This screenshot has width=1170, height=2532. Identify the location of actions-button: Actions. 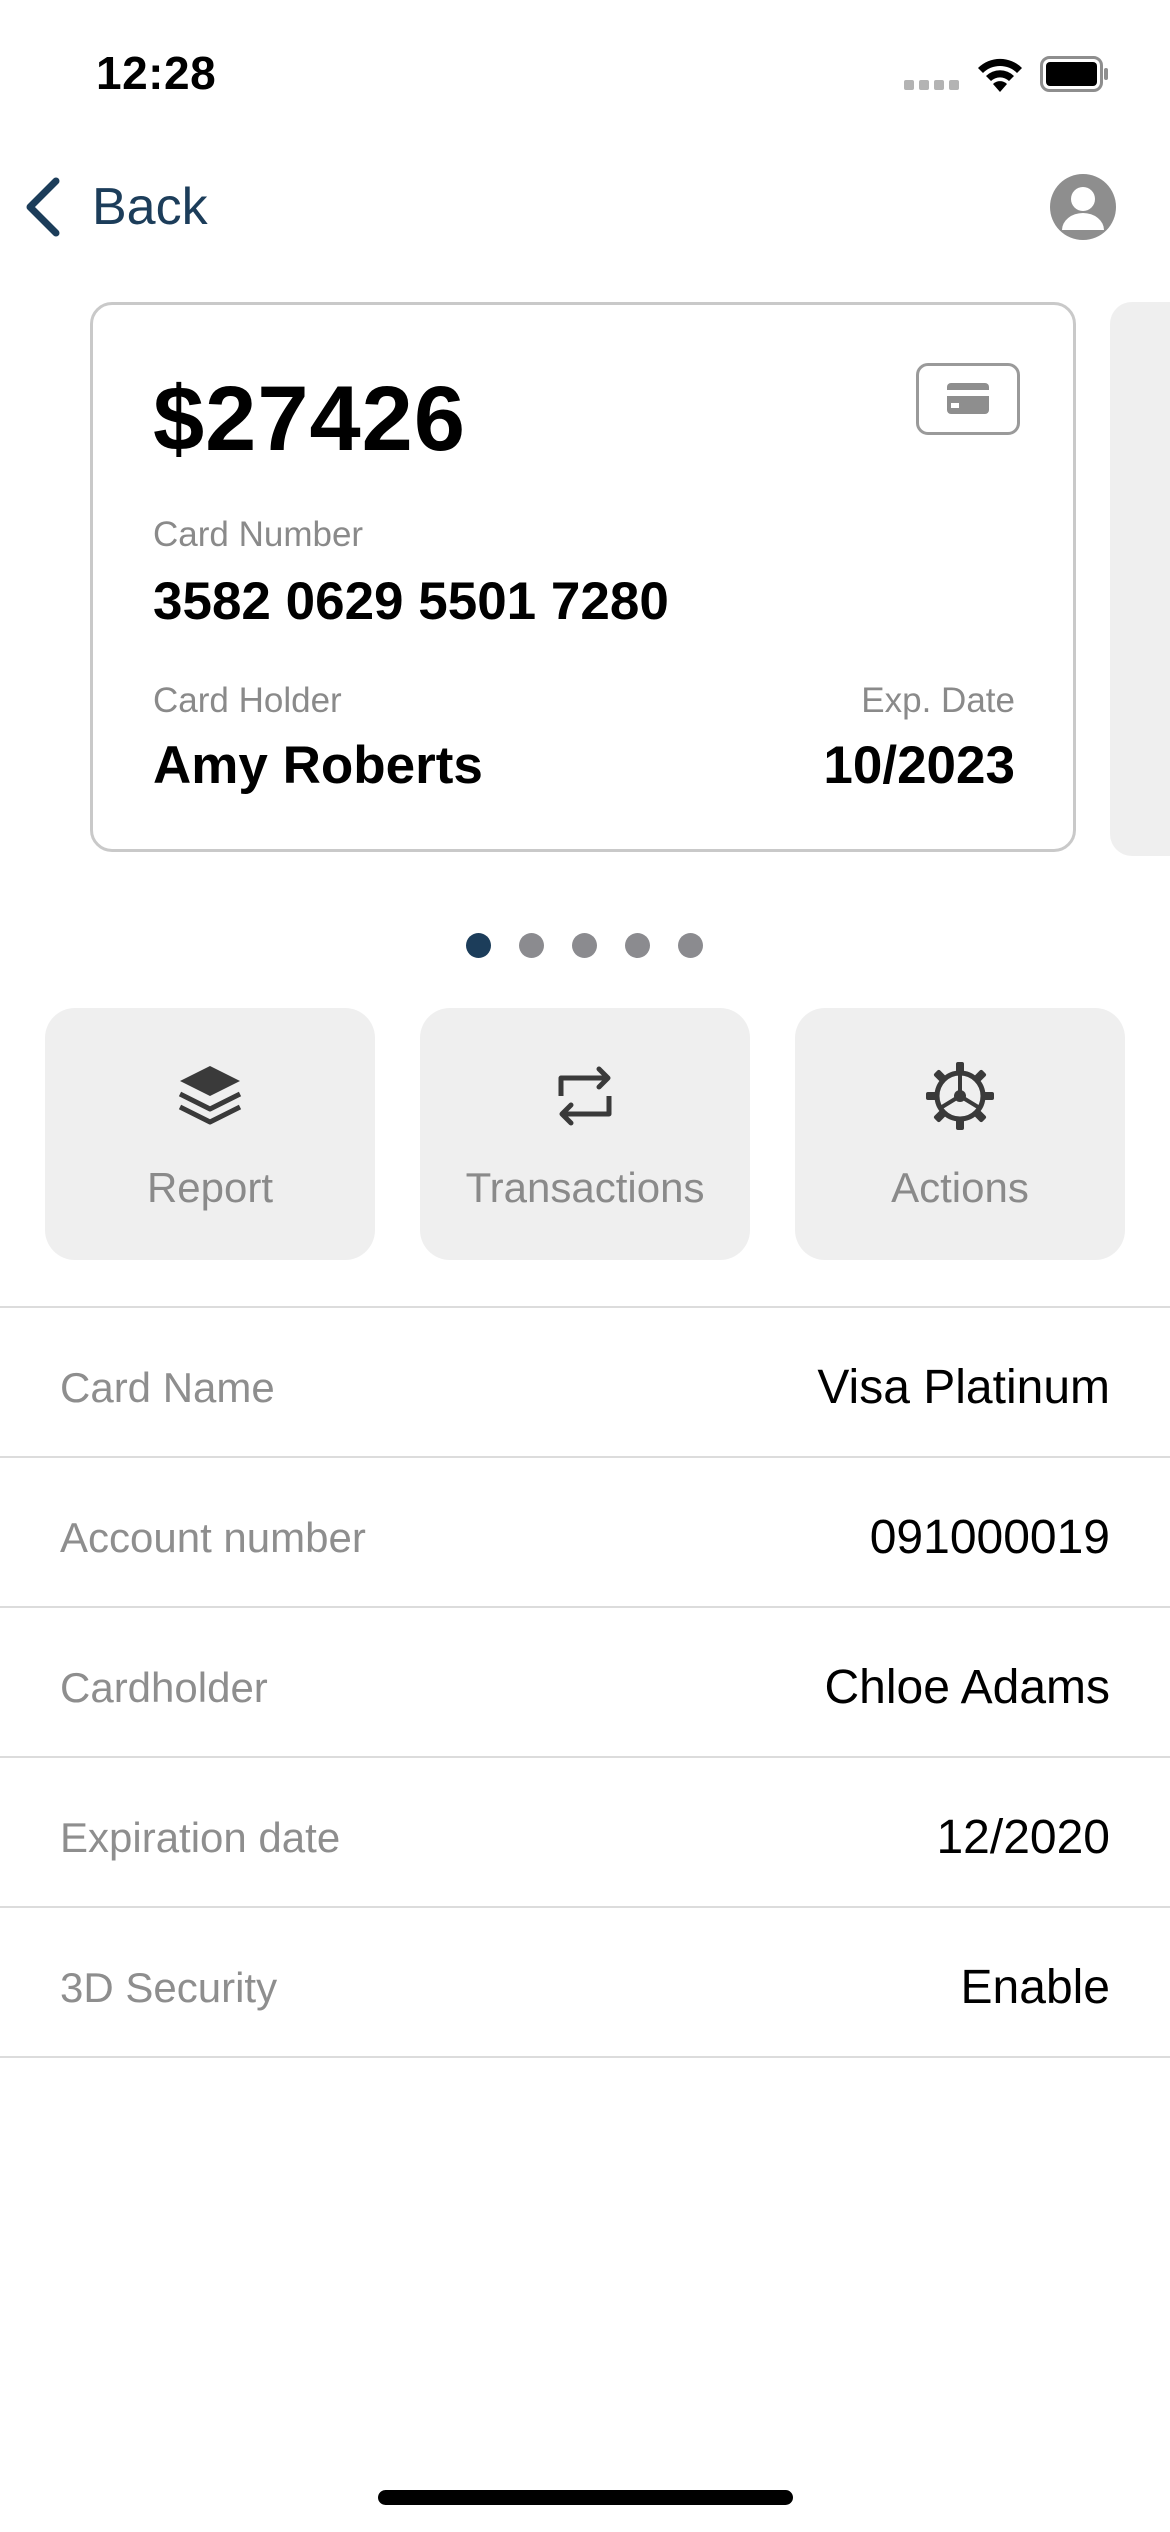
(960, 1134).